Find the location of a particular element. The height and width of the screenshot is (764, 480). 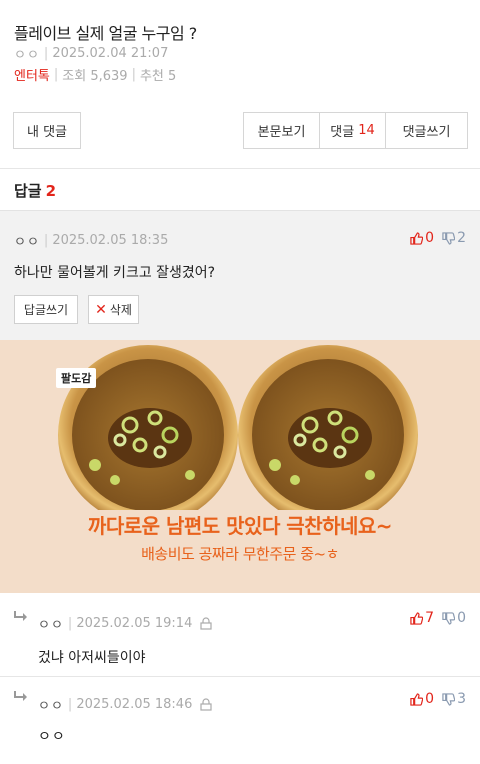

comment-votes: 0 2 is located at coordinates (434, 238).